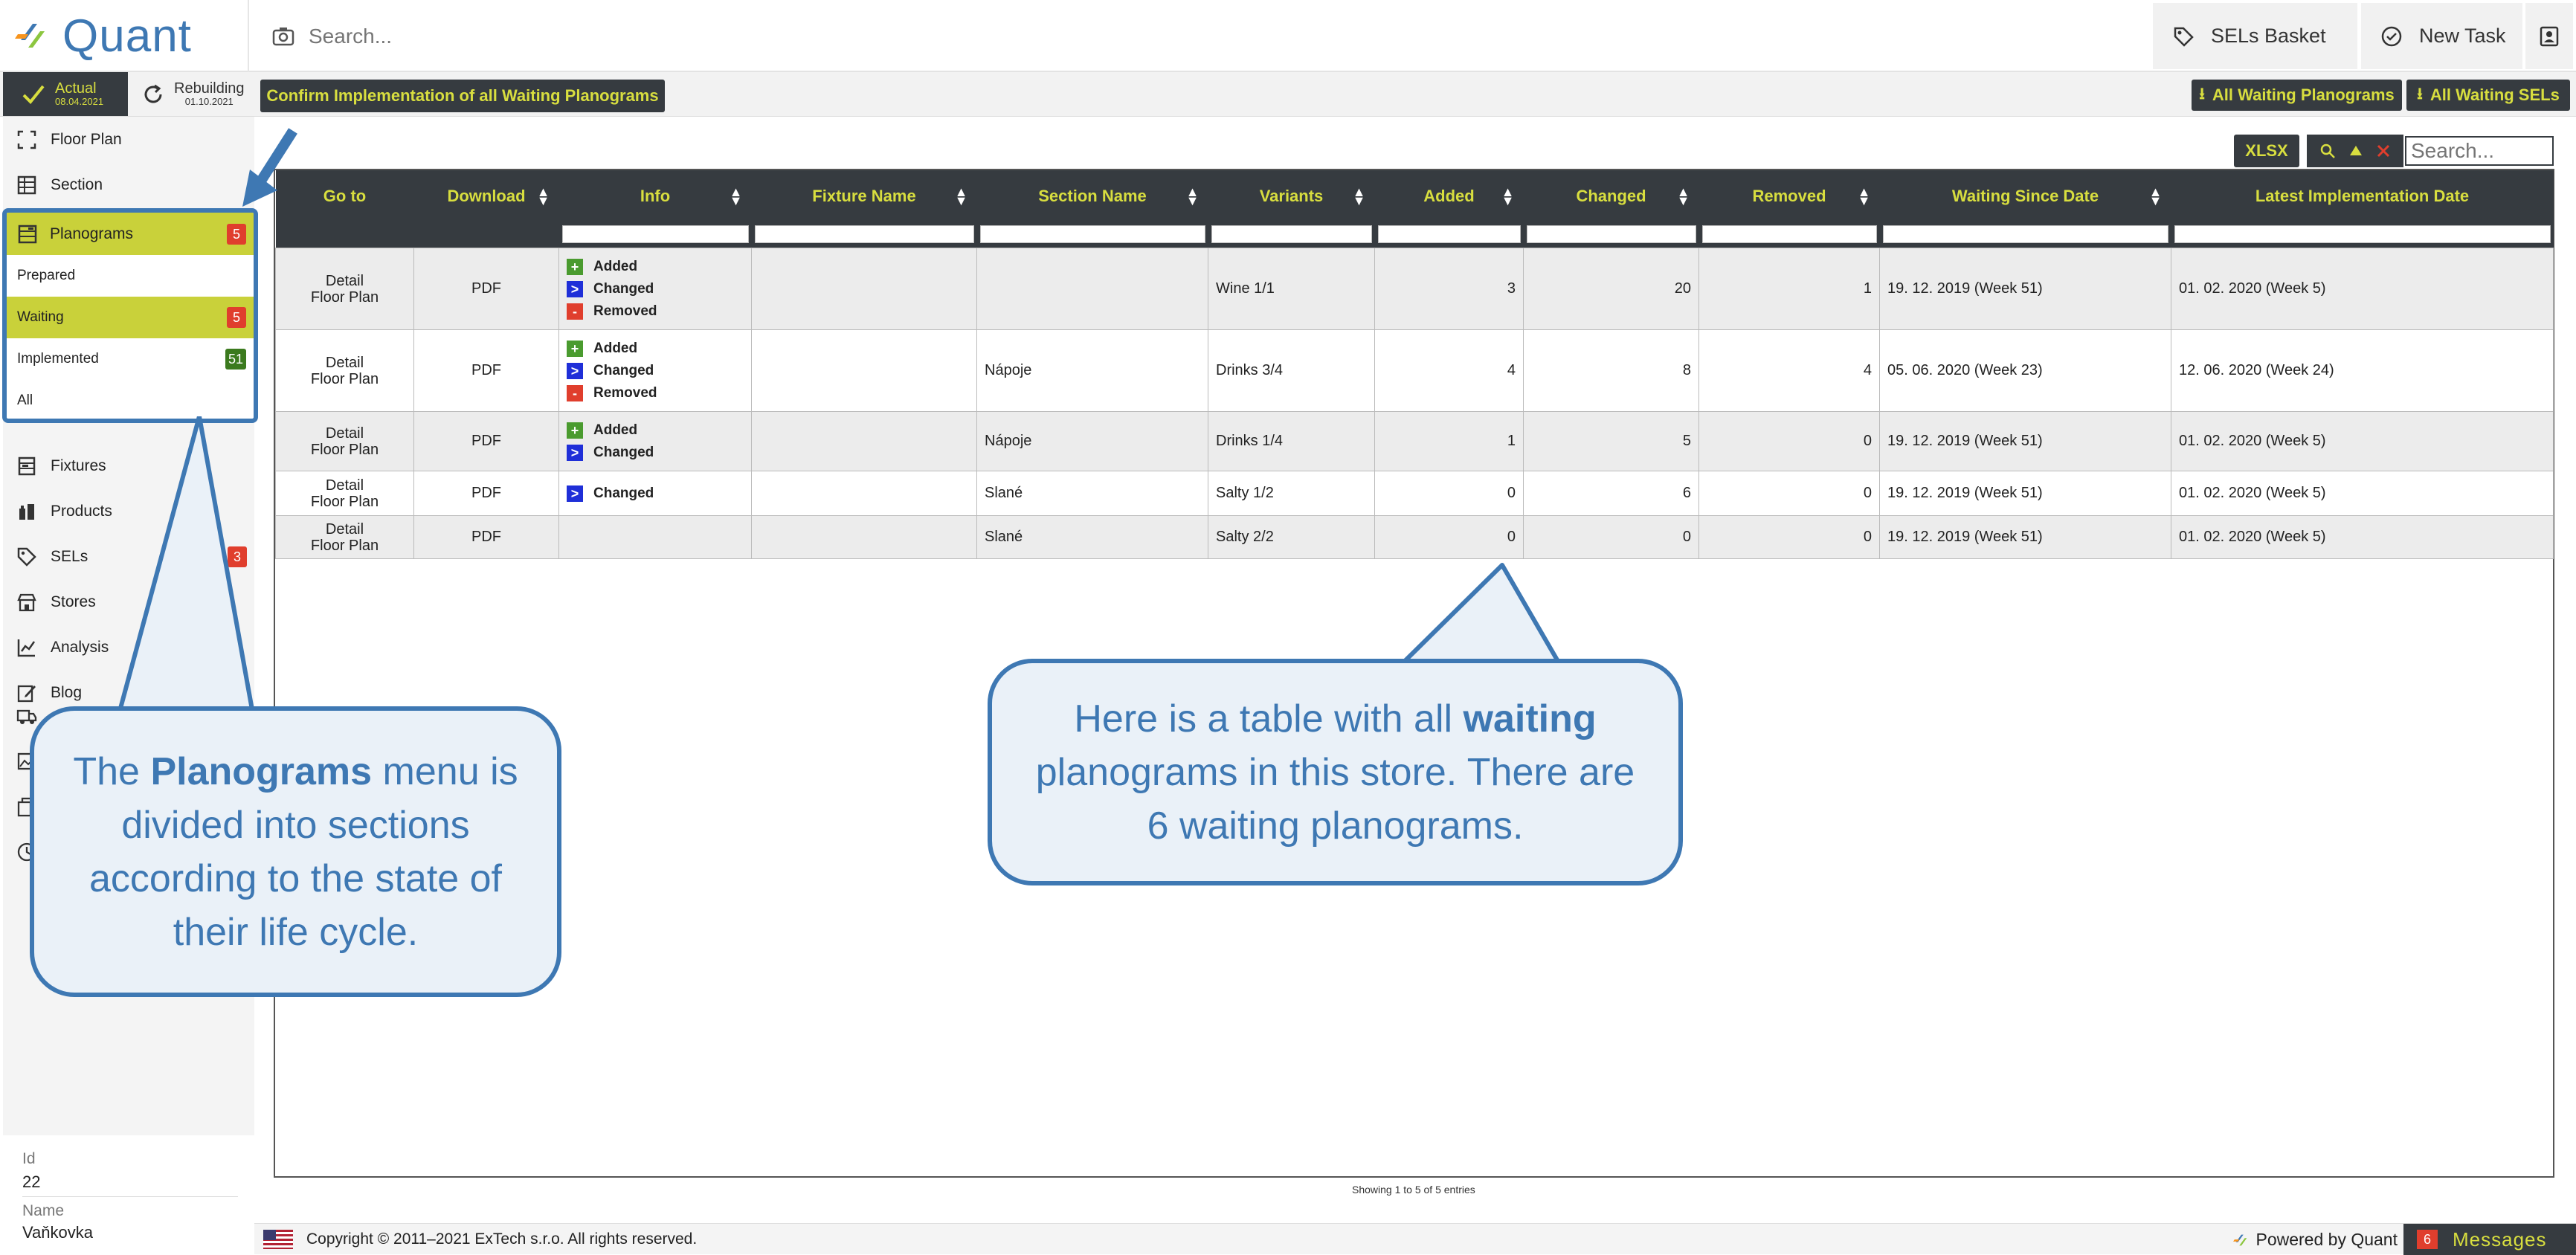 The width and height of the screenshot is (2576, 1255). Describe the element at coordinates (575, 431) in the screenshot. I see `plus-icon: +` at that location.